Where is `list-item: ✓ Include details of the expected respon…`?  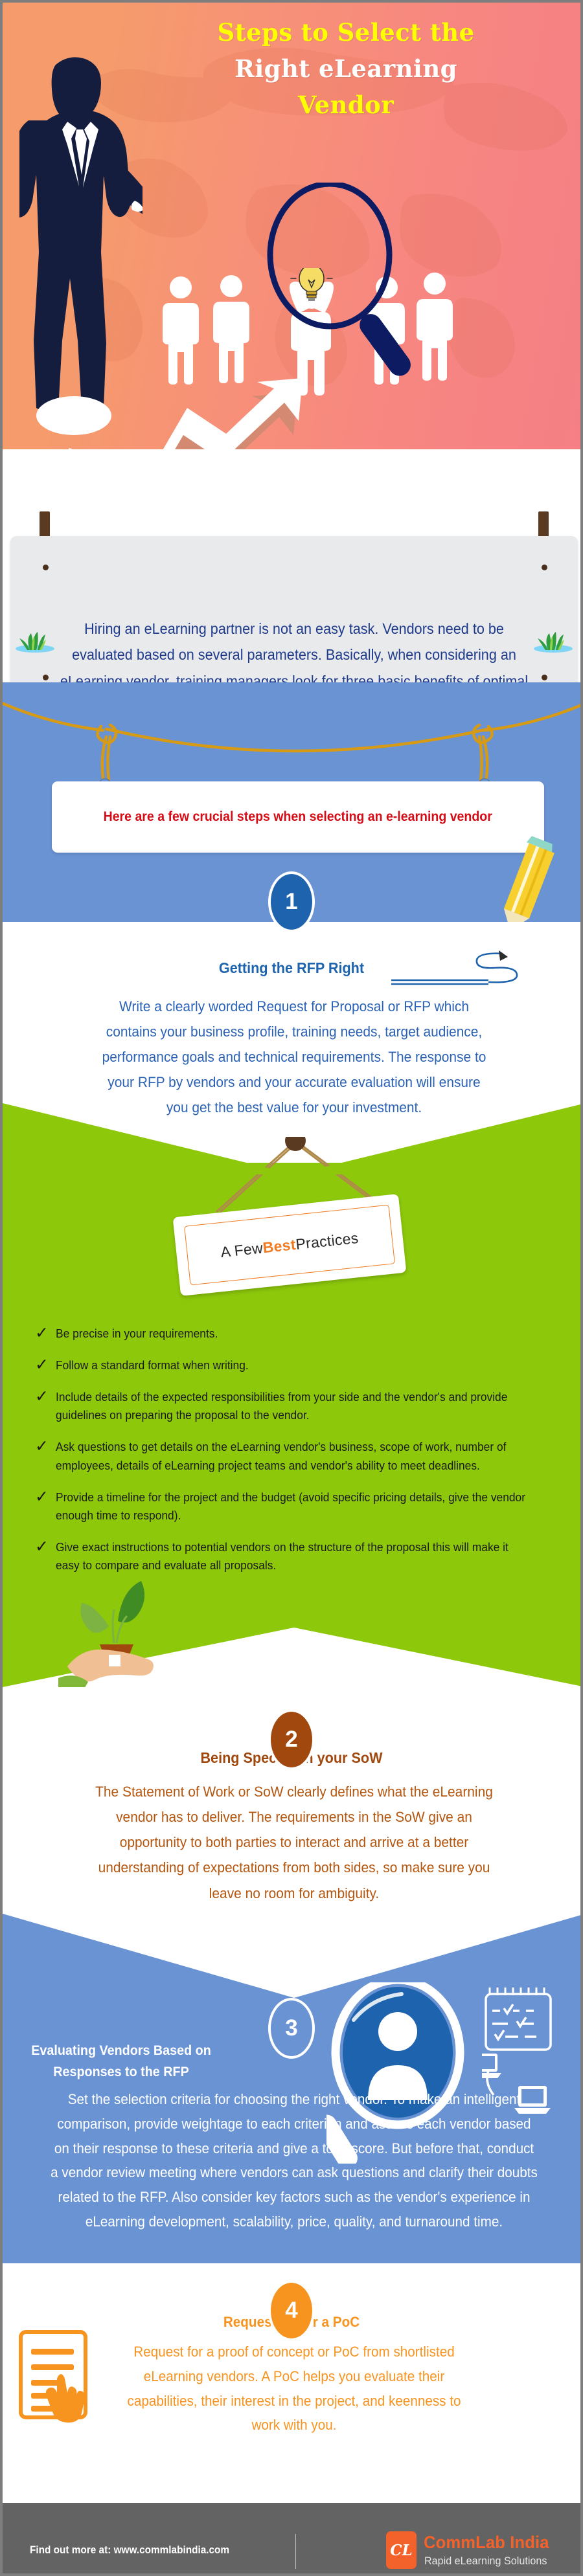
list-item: ✓ Include details of the expected respon… is located at coordinates (297, 1405).